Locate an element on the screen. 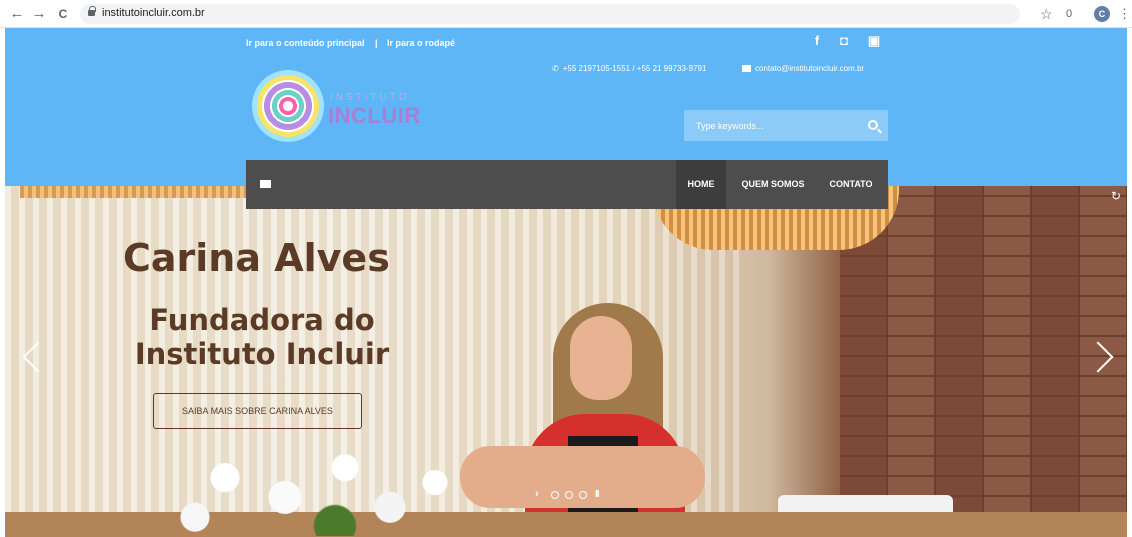 The height and width of the screenshot is (537, 1132). nav-item-home: HOME is located at coordinates (701, 184).